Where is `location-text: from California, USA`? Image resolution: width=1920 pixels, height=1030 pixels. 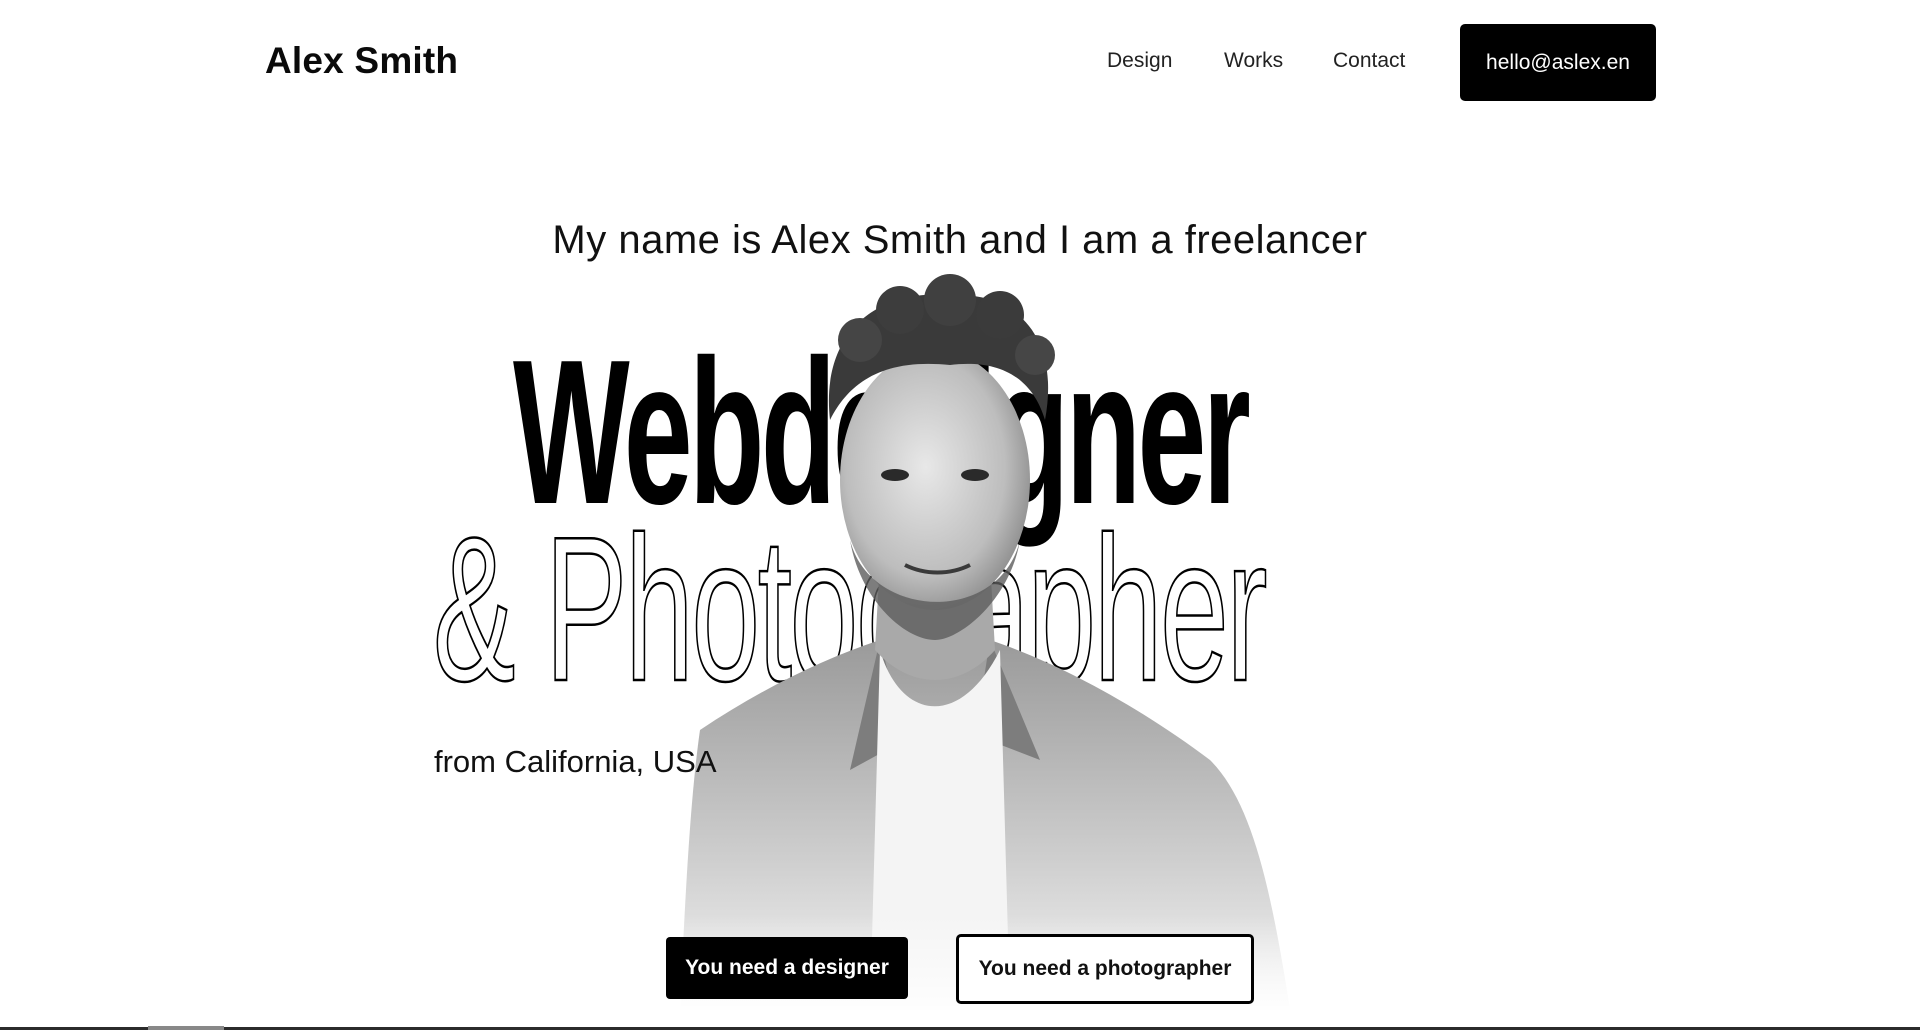 location-text: from California, USA is located at coordinates (575, 761).